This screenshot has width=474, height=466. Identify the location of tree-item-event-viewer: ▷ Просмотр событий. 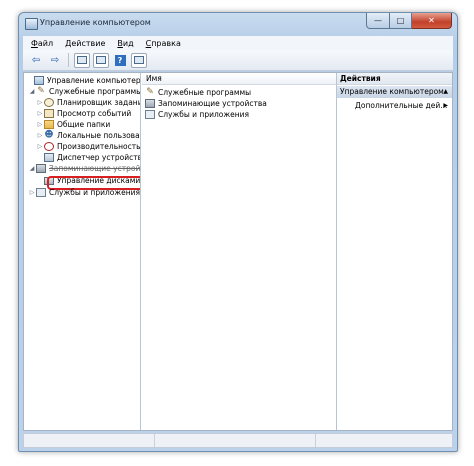
(83, 113).